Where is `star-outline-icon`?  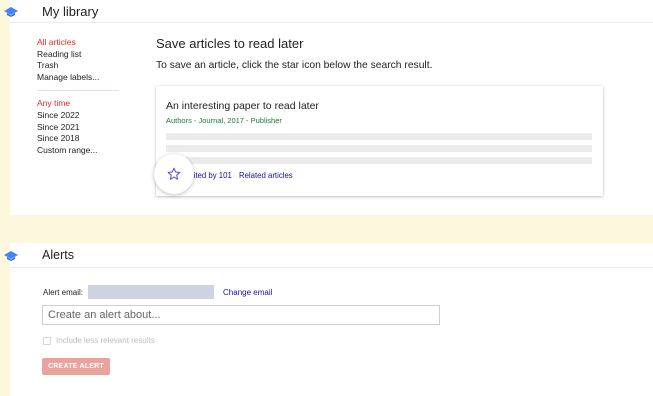
star-outline-icon is located at coordinates (174, 173).